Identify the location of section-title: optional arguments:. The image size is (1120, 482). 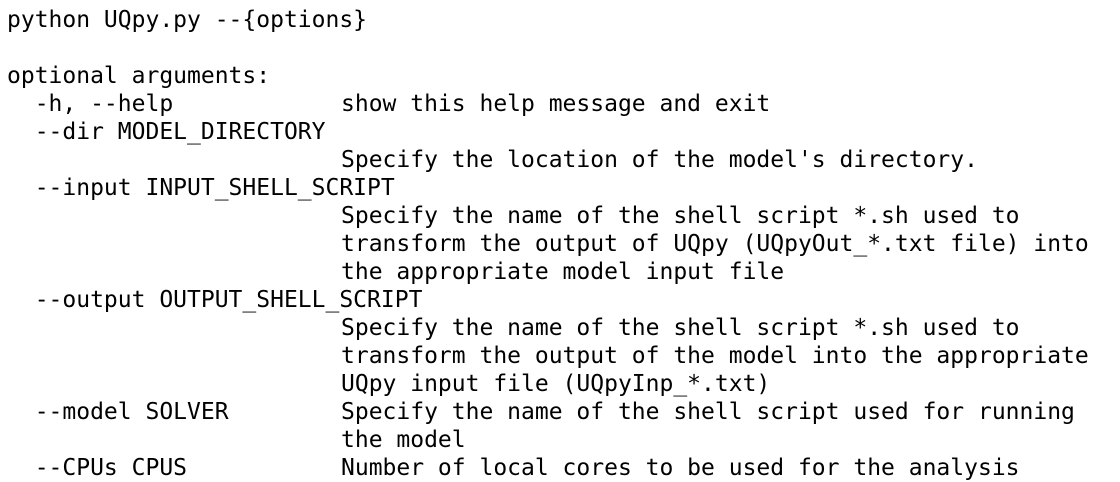
(139, 76).